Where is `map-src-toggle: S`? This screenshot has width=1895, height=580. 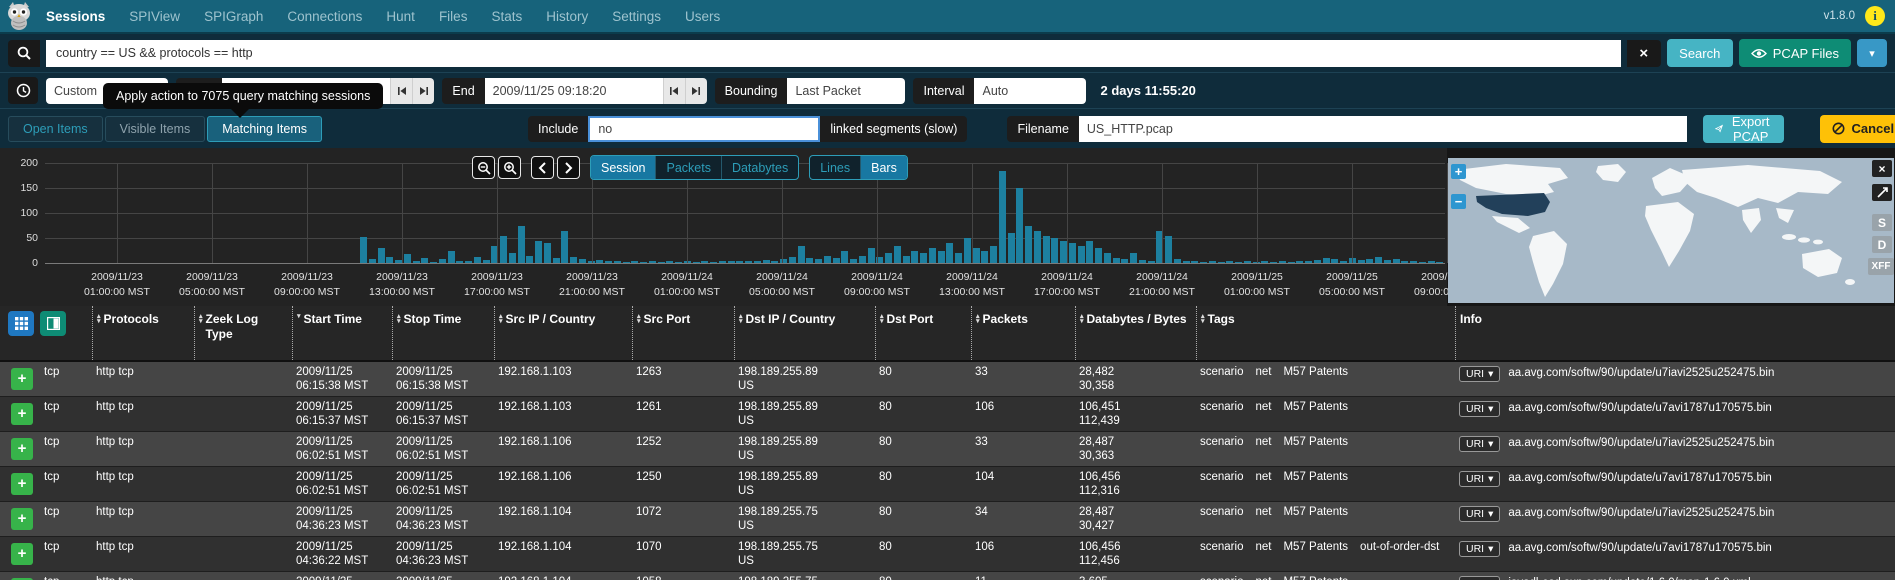
map-src-toggle: S is located at coordinates (1882, 222).